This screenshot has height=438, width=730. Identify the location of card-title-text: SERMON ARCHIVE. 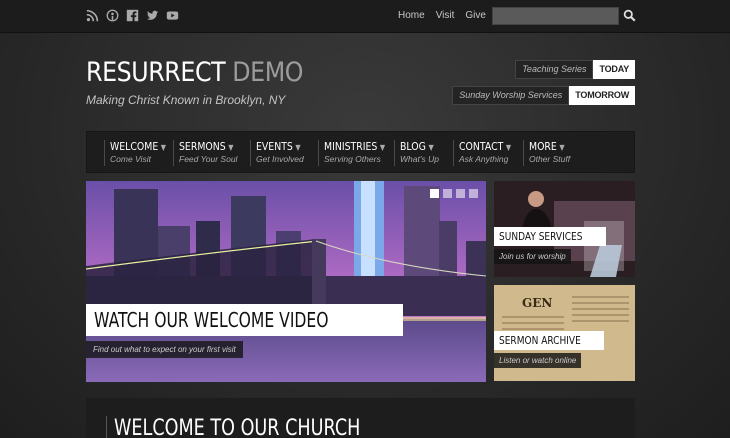
(540, 340).